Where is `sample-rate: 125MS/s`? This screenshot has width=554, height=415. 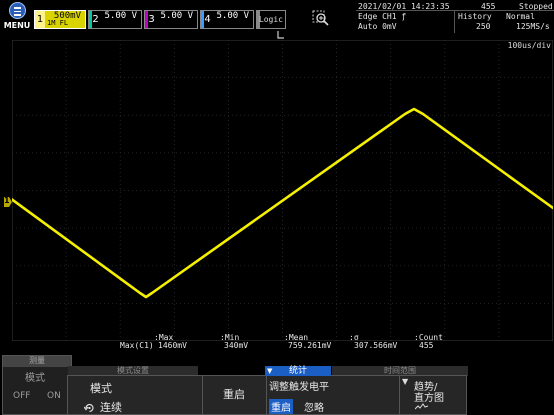 sample-rate: 125MS/s is located at coordinates (533, 26).